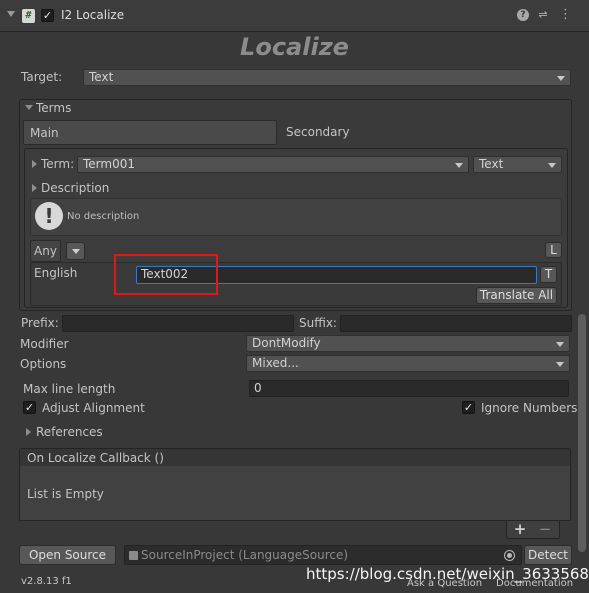 The height and width of the screenshot is (593, 589). What do you see at coordinates (529, 408) in the screenshot?
I see `ignore-numbers-label: Ignore Numbers` at bounding box center [529, 408].